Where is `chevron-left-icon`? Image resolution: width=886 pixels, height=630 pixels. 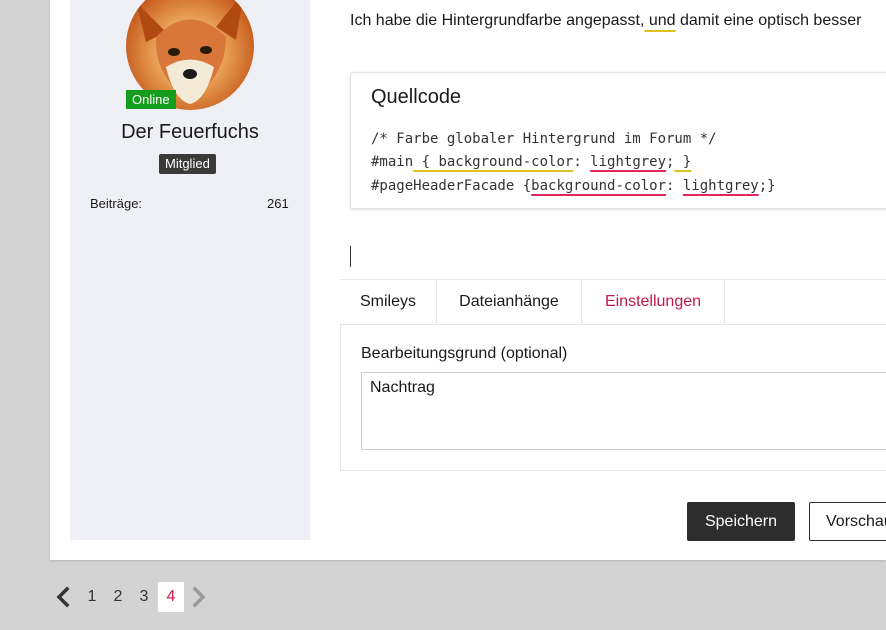
chevron-left-icon is located at coordinates (64, 597).